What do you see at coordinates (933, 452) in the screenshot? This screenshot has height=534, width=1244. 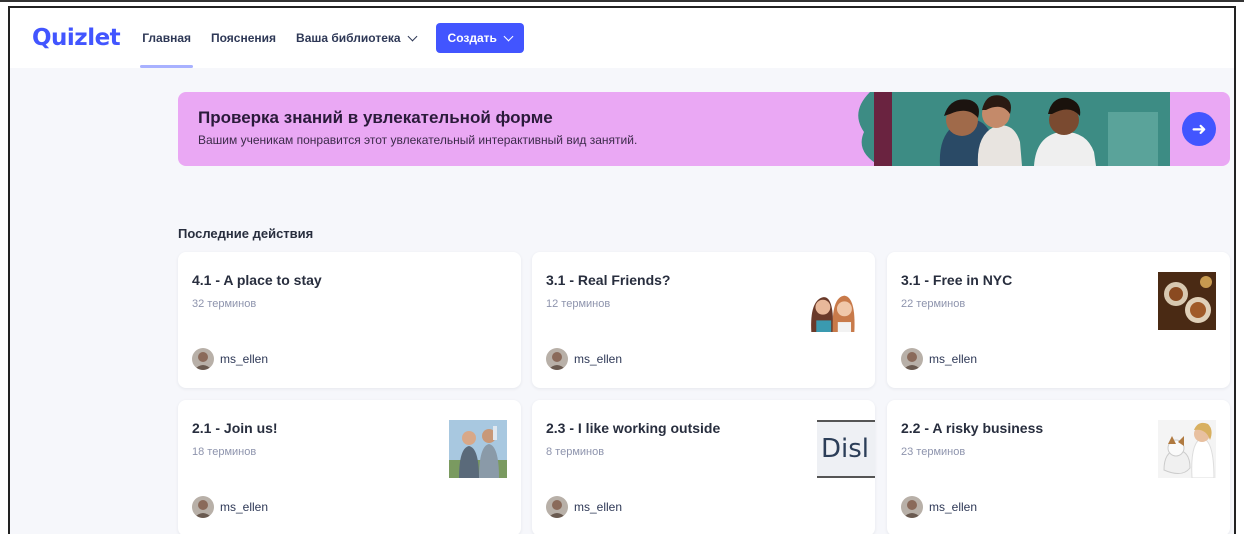 I see `card-term-count: 23 терминов` at bounding box center [933, 452].